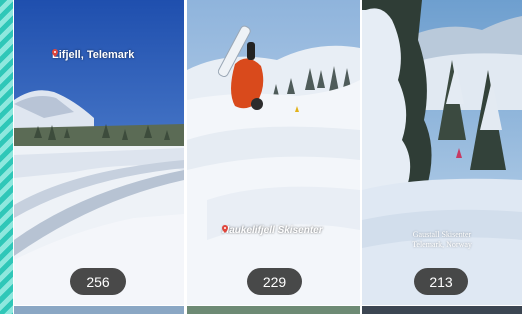 Image resolution: width=522 pixels, height=314 pixels. I want to click on view-count-badge: 229, so click(274, 281).